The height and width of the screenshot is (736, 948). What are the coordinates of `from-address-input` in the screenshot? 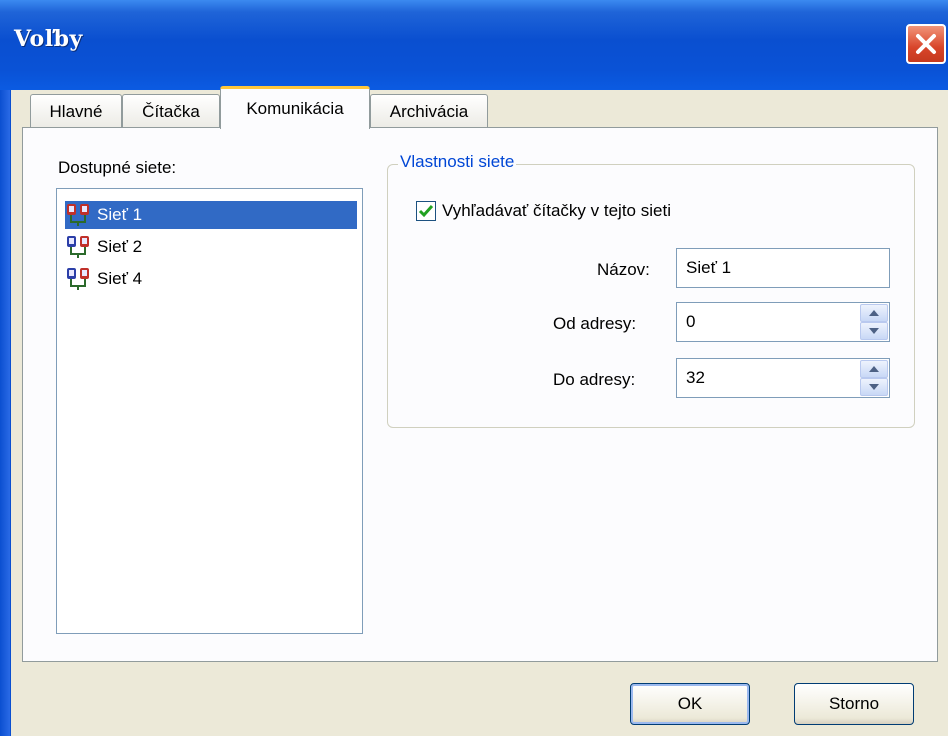 It's located at (766, 322).